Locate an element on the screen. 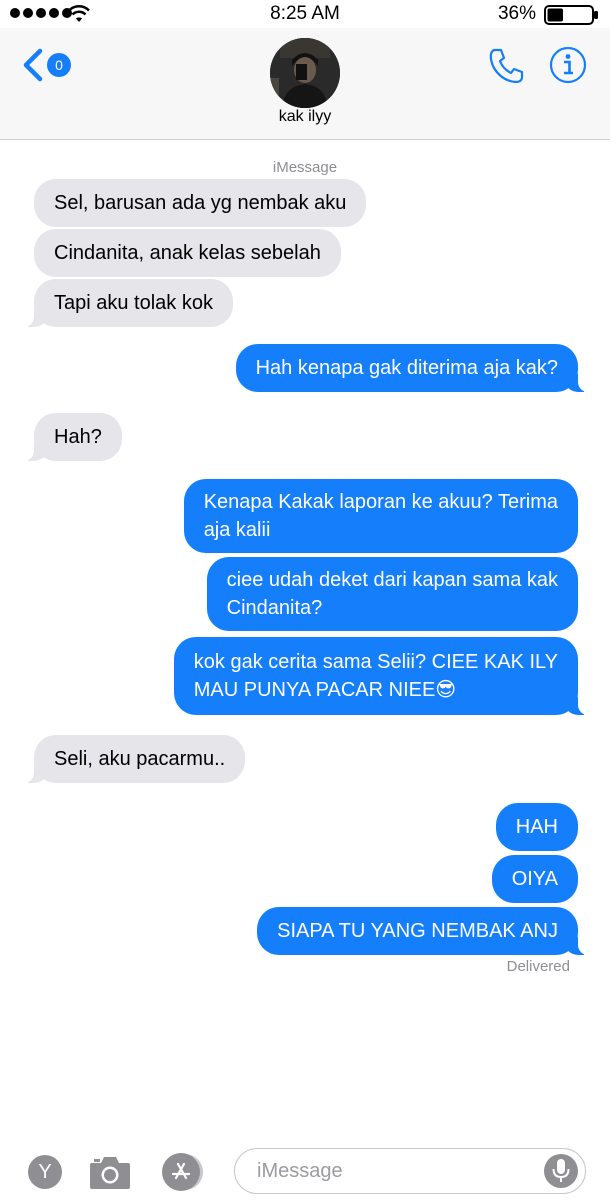  app-store-glyph-icon is located at coordinates (181, 1171).